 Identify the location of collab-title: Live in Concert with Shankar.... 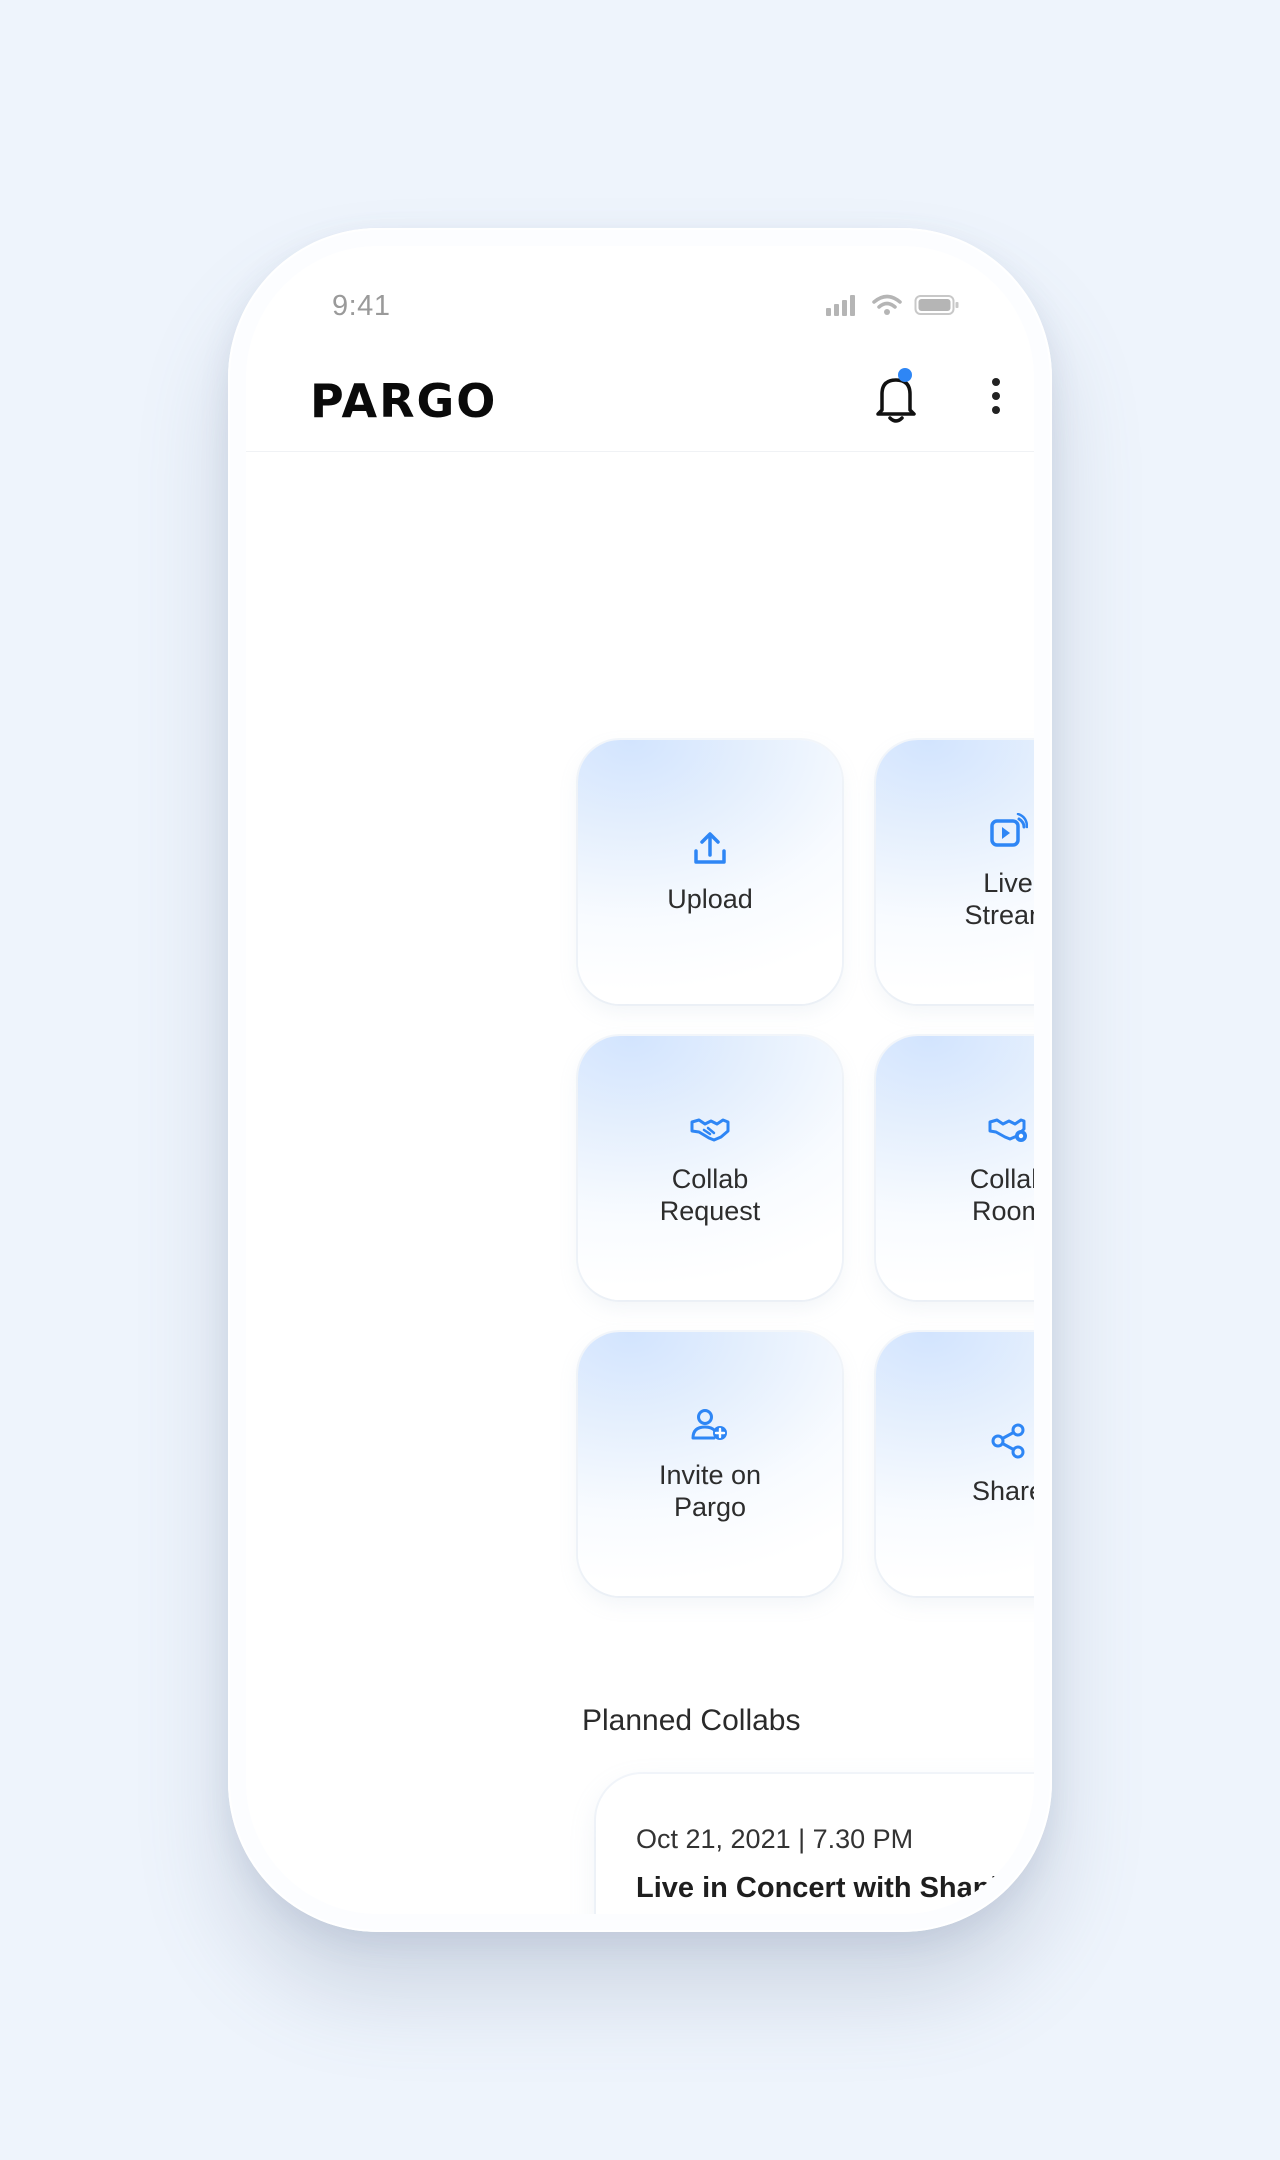
(835, 1888).